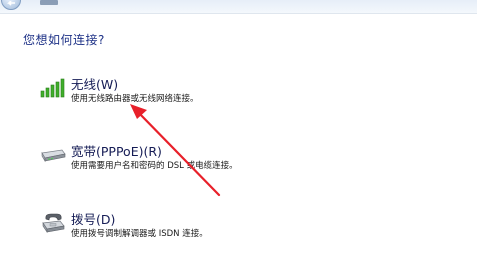  What do you see at coordinates (53, 90) in the screenshot?
I see `wireless-signal-icon` at bounding box center [53, 90].